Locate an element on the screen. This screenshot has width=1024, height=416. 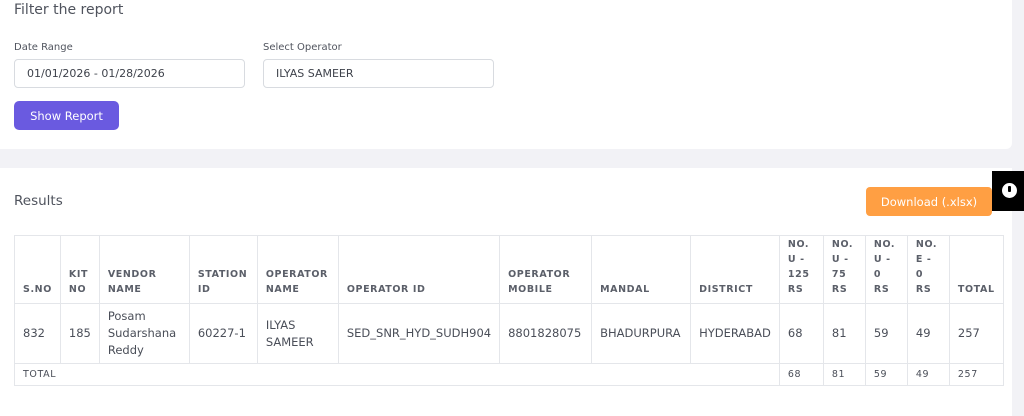
cell-kit-no: 185 is located at coordinates (79, 333).